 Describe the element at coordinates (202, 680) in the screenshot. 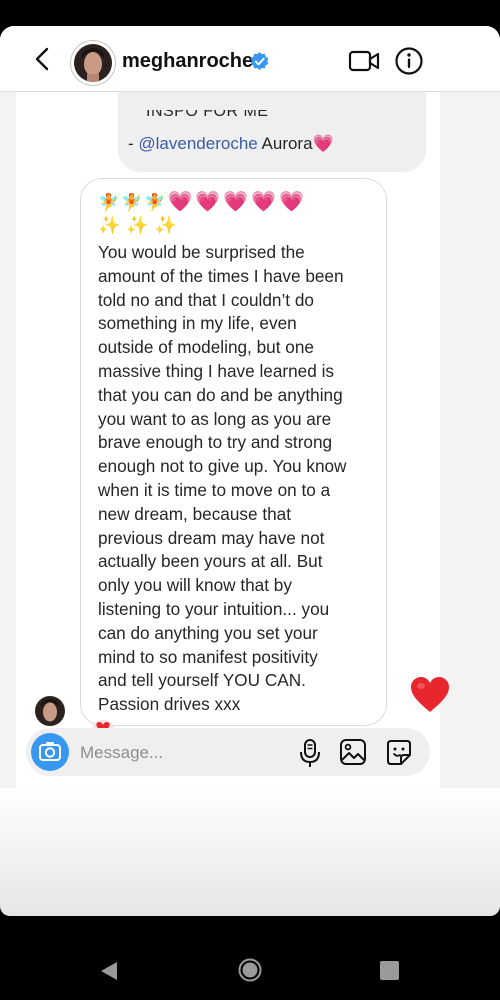

I see `message-line: and tell yourself YOU CAN.` at that location.